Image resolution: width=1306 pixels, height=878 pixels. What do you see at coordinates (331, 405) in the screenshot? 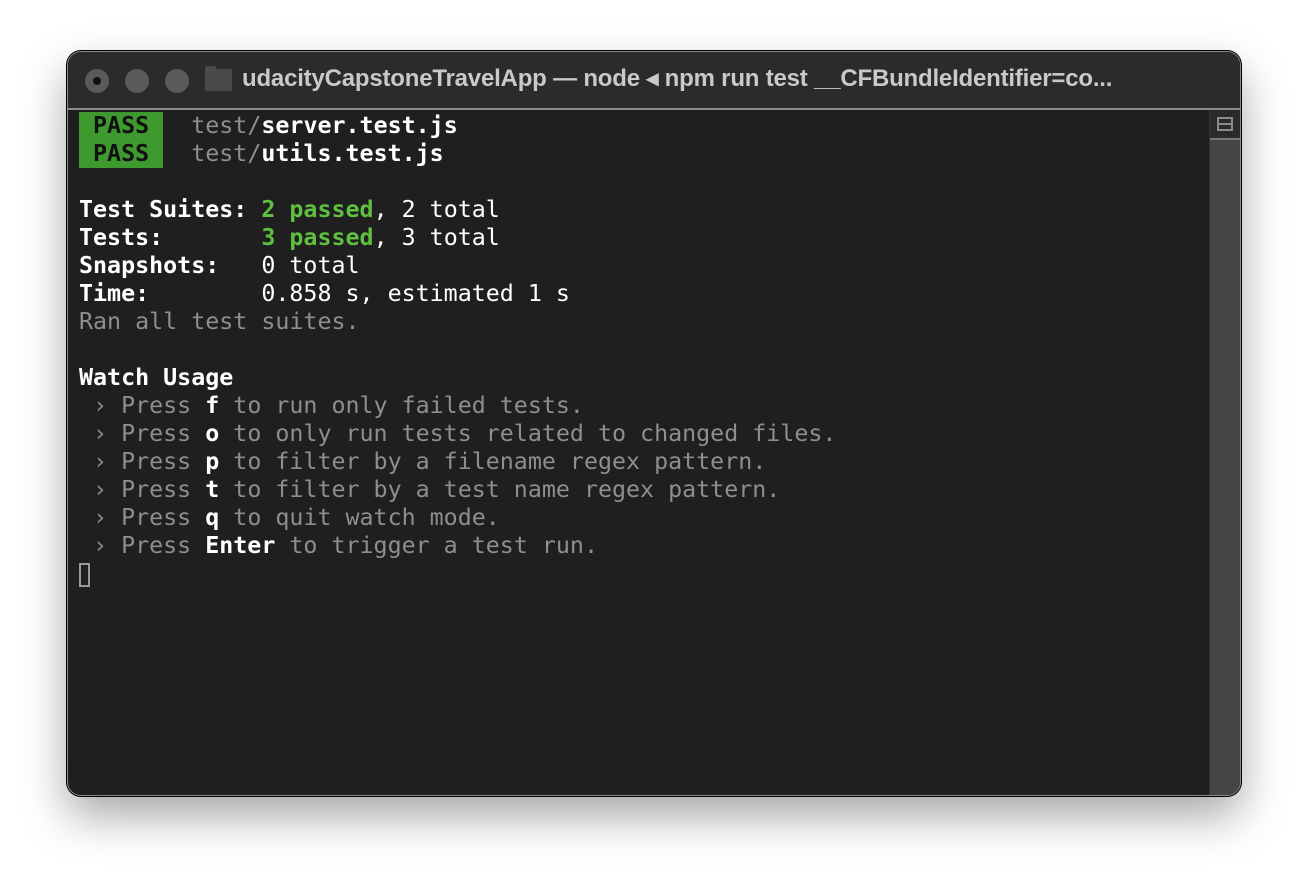
I see `watch-item: › Press f to run only failed tests.` at bounding box center [331, 405].